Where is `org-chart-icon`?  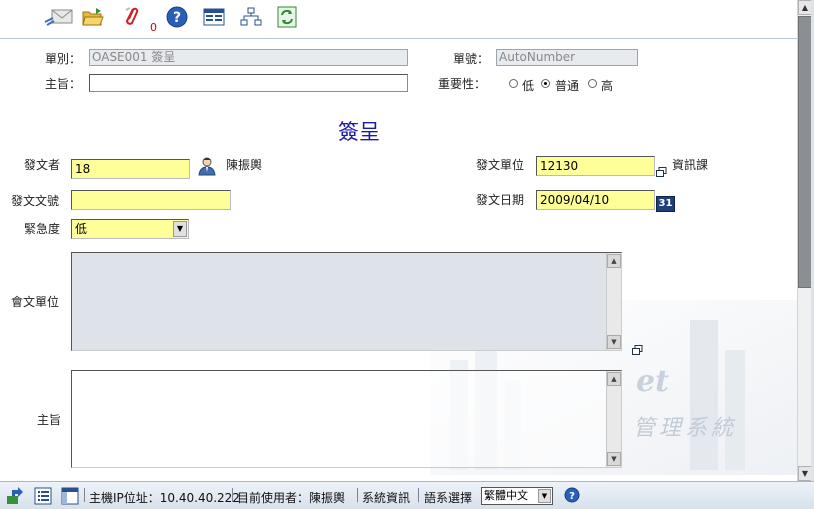 org-chart-icon is located at coordinates (251, 17).